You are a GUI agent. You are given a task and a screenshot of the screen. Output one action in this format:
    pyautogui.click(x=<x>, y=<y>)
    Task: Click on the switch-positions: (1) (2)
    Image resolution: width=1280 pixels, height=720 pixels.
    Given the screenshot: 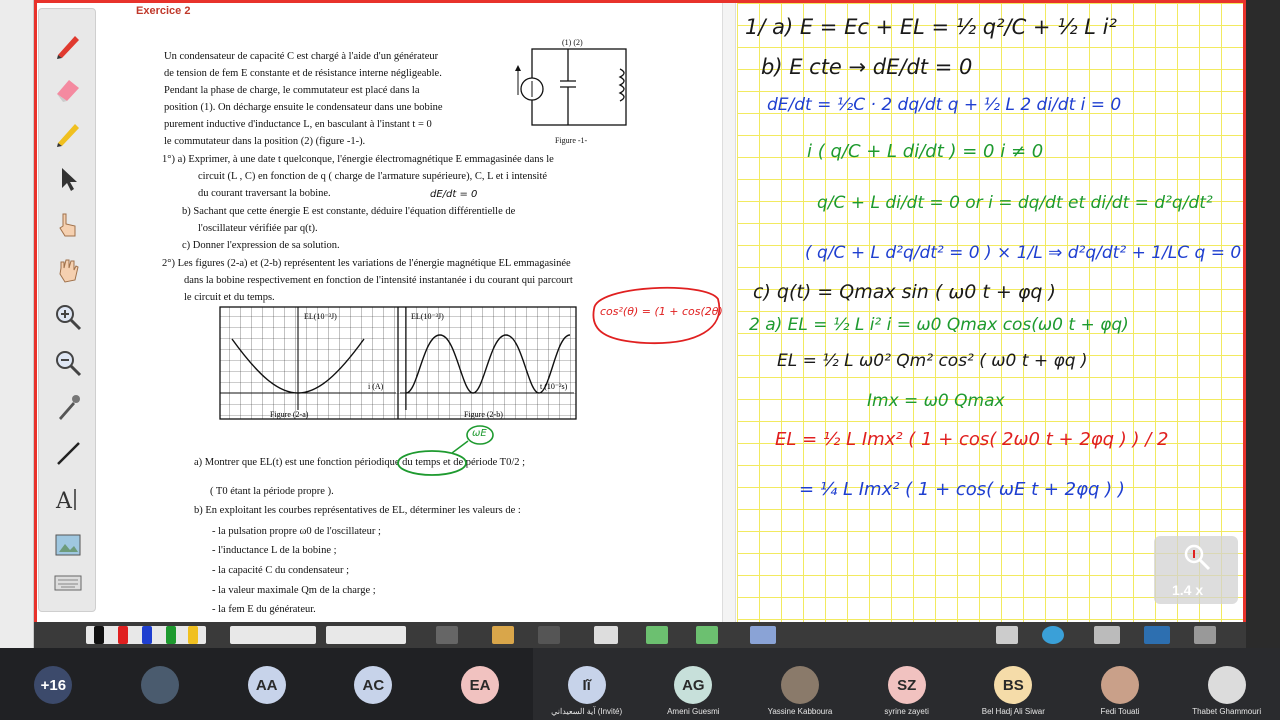 What is the action you would take?
    pyautogui.click(x=572, y=42)
    